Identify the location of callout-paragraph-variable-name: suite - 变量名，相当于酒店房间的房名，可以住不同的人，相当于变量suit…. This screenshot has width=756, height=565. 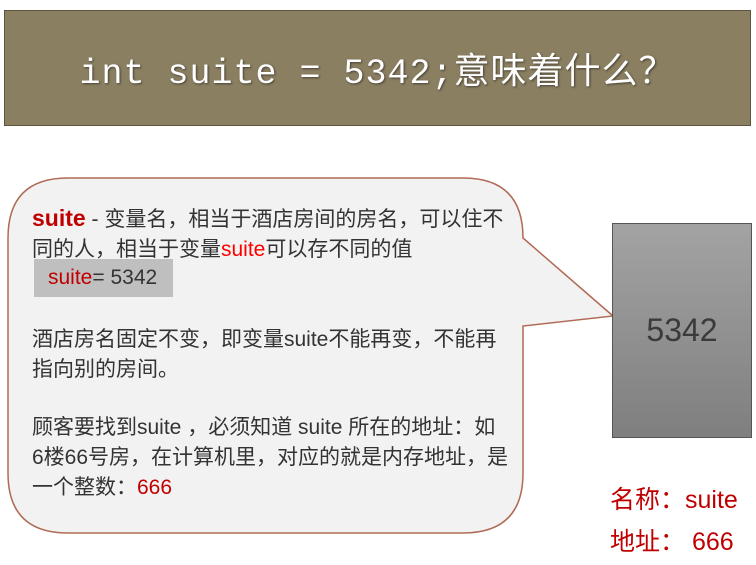
(272, 250).